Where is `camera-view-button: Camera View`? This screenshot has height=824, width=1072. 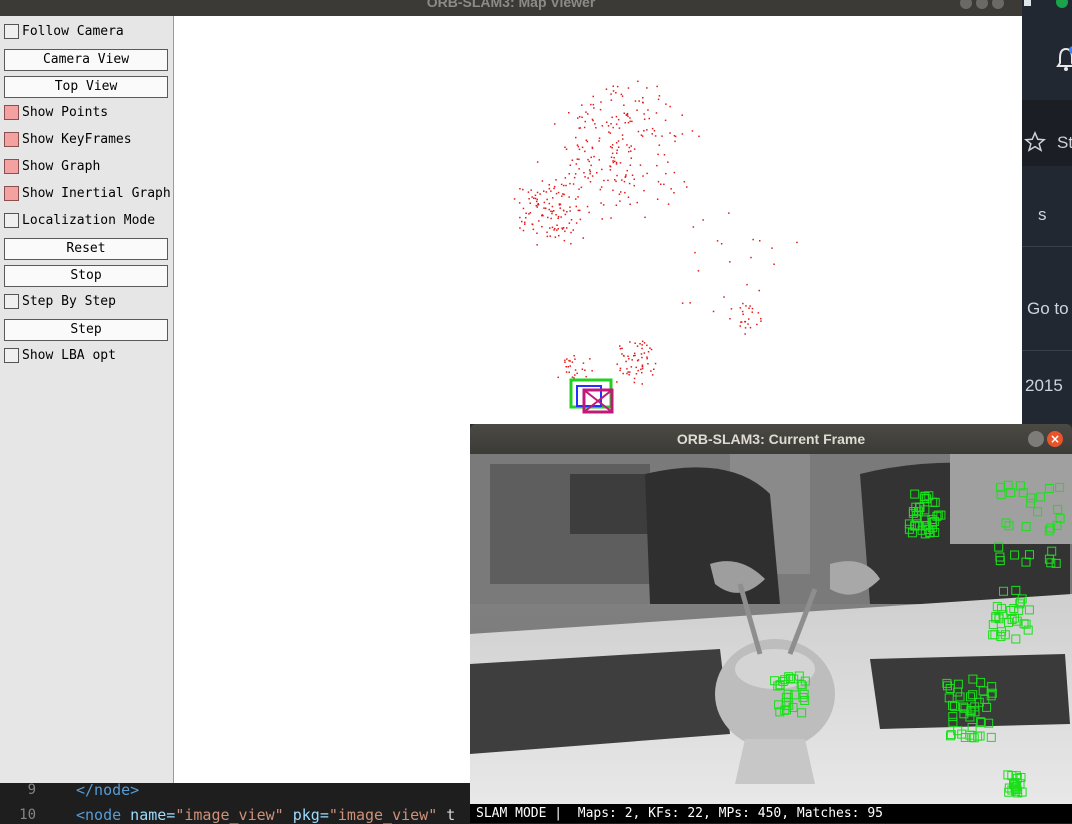
camera-view-button: Camera View is located at coordinates (86, 60).